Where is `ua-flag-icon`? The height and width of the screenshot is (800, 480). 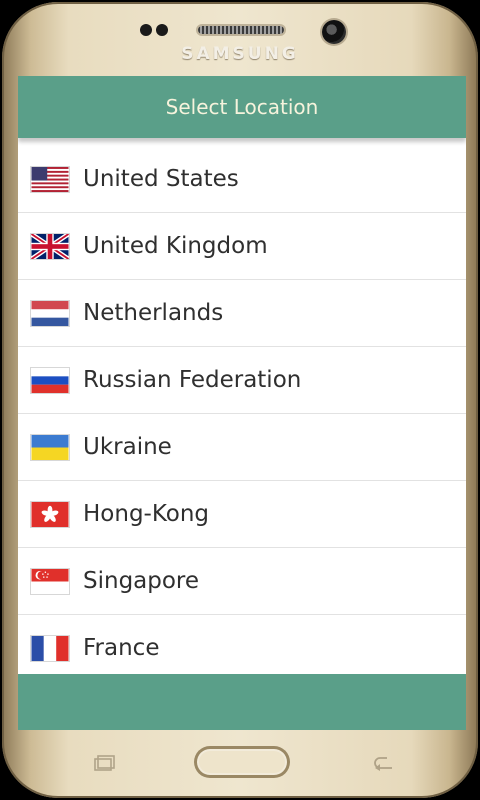
ua-flag-icon is located at coordinates (50, 447).